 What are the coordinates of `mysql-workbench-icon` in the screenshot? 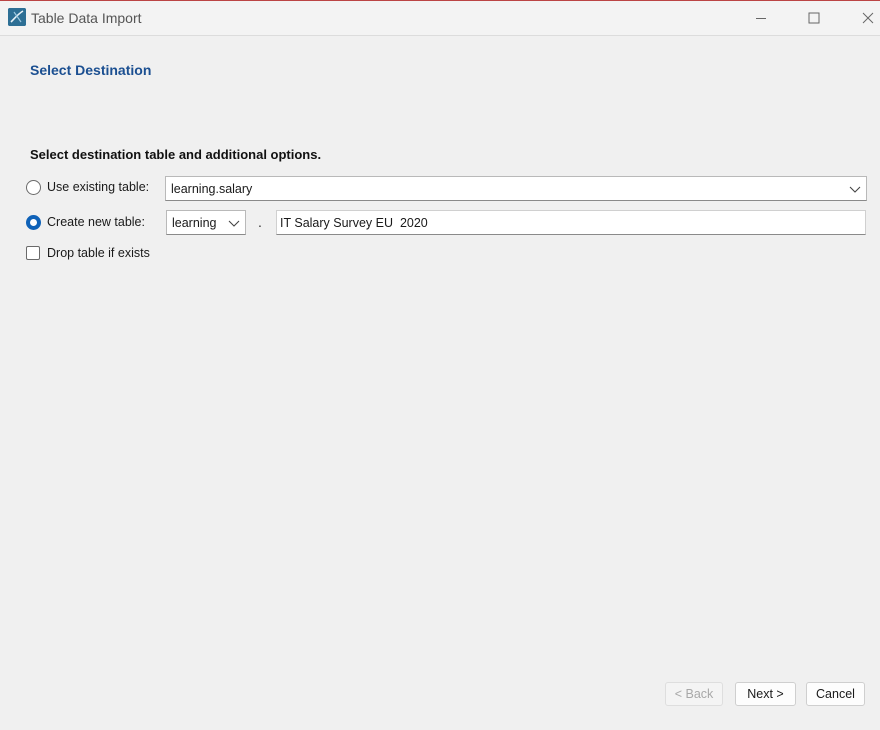 It's located at (17, 17).